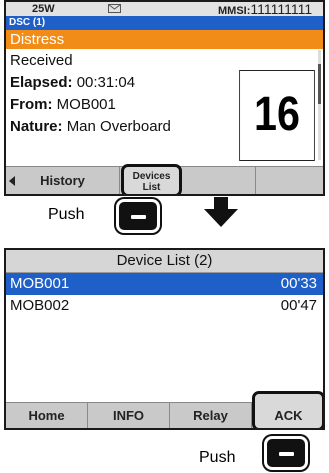 The image size is (329, 473). Describe the element at coordinates (151, 187) in the screenshot. I see `devices-list-label-line2: List` at that location.